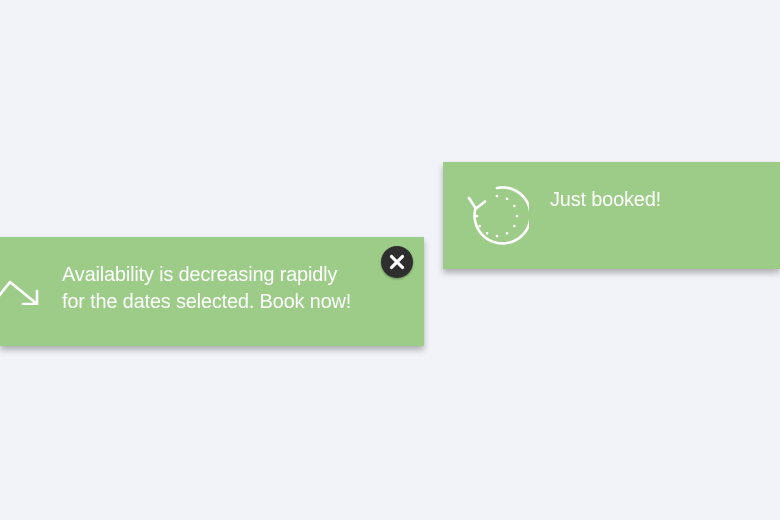  What do you see at coordinates (19, 292) in the screenshot?
I see `trend-down-icon` at bounding box center [19, 292].